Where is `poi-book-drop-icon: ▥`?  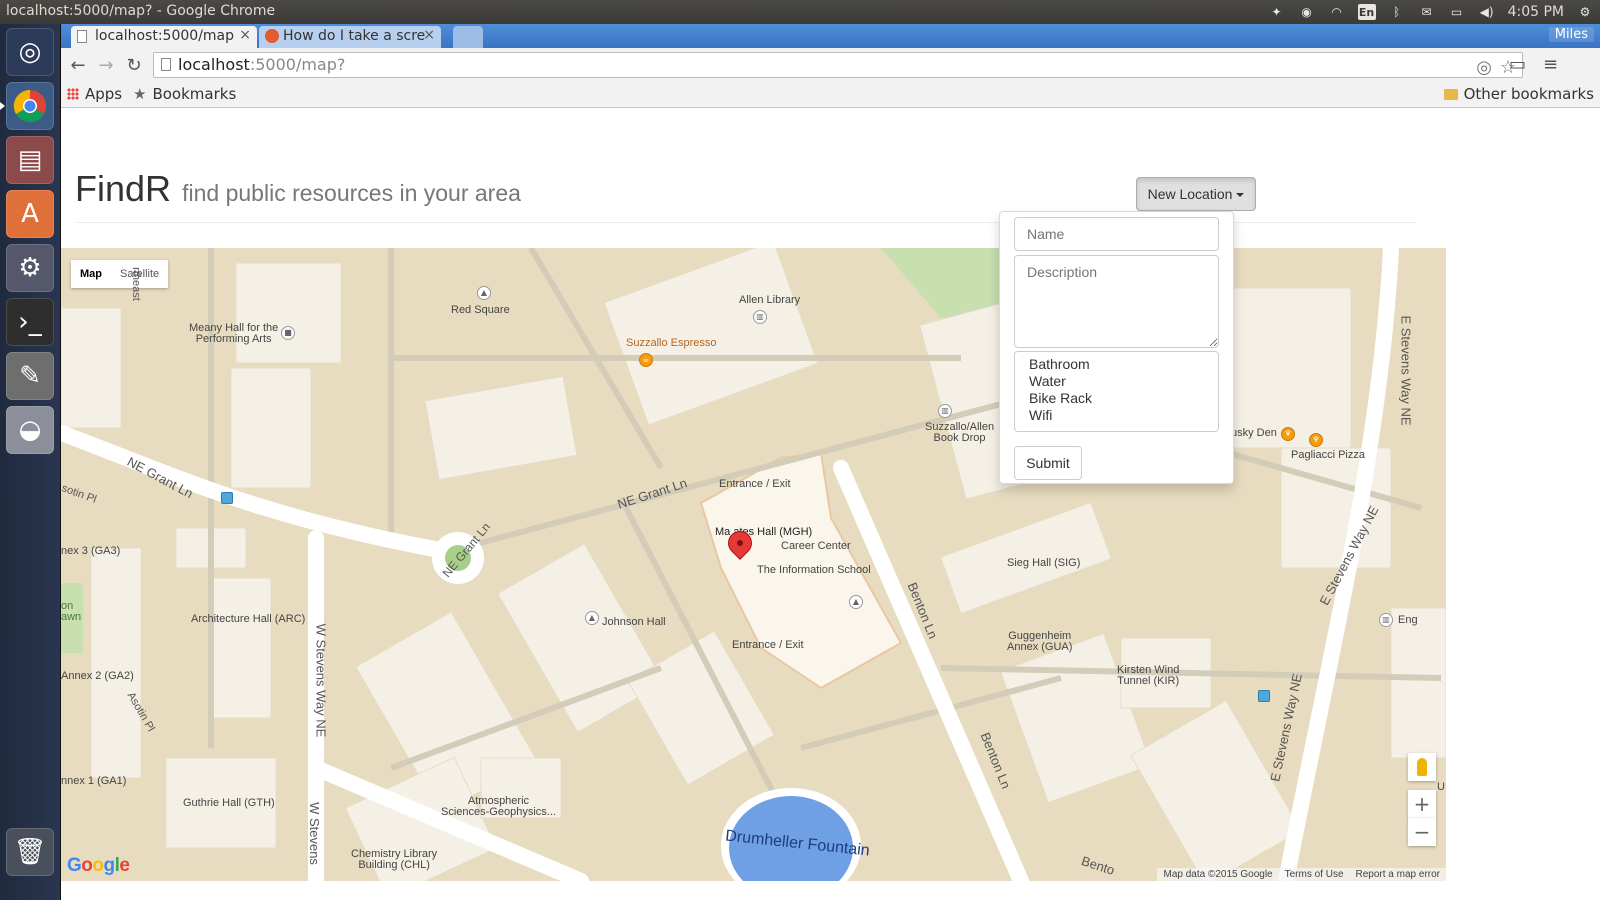 poi-book-drop-icon: ▥ is located at coordinates (945, 411).